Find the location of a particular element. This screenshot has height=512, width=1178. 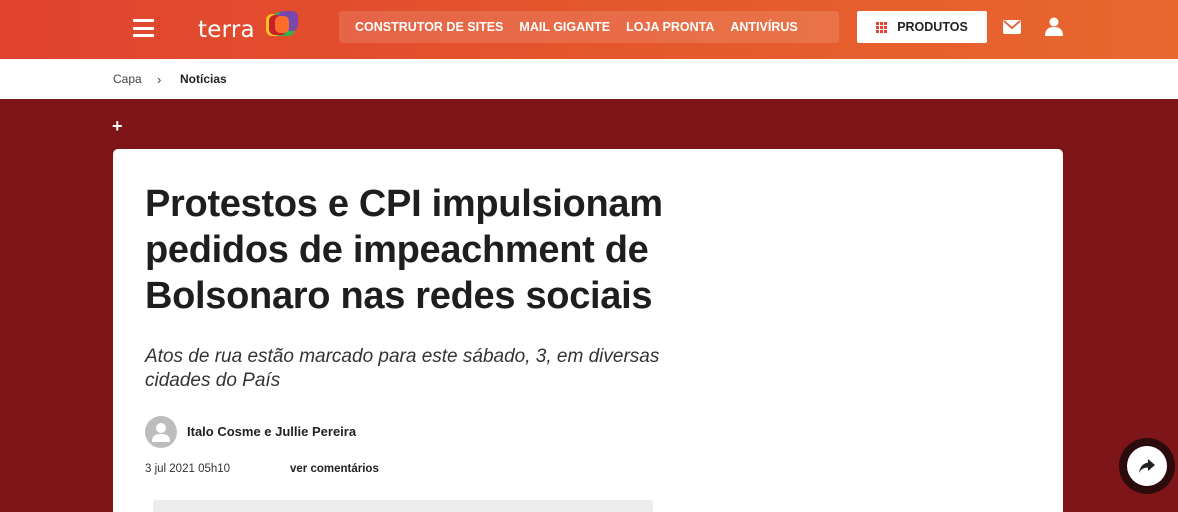

publish-date: 3 jul 2021 05h10 is located at coordinates (188, 469).